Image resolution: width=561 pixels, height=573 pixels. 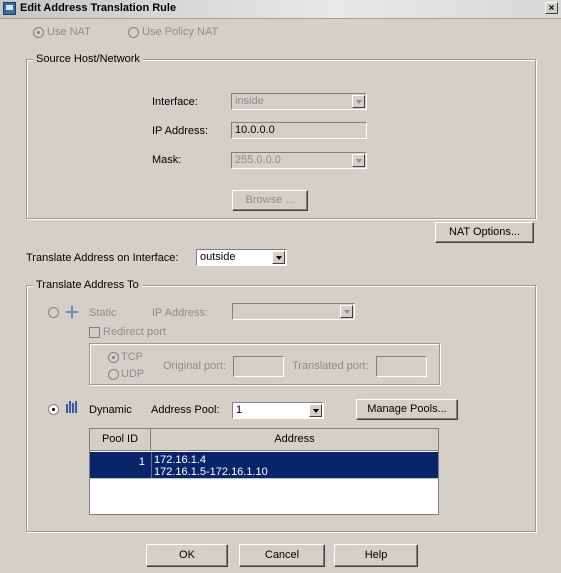 I want to click on use-nat-radio, so click(x=38, y=32).